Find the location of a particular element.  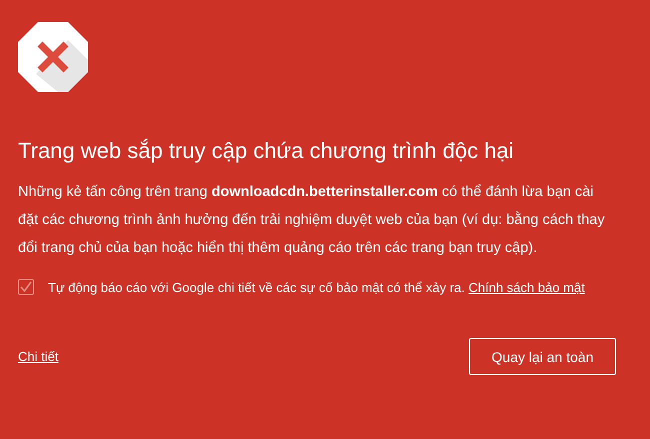

report-text: Tự động báo cáo với Google chi tiết về các sự cố bảo mật có thể xảy ra. Chính sách bảo mật is located at coordinates (316, 287).